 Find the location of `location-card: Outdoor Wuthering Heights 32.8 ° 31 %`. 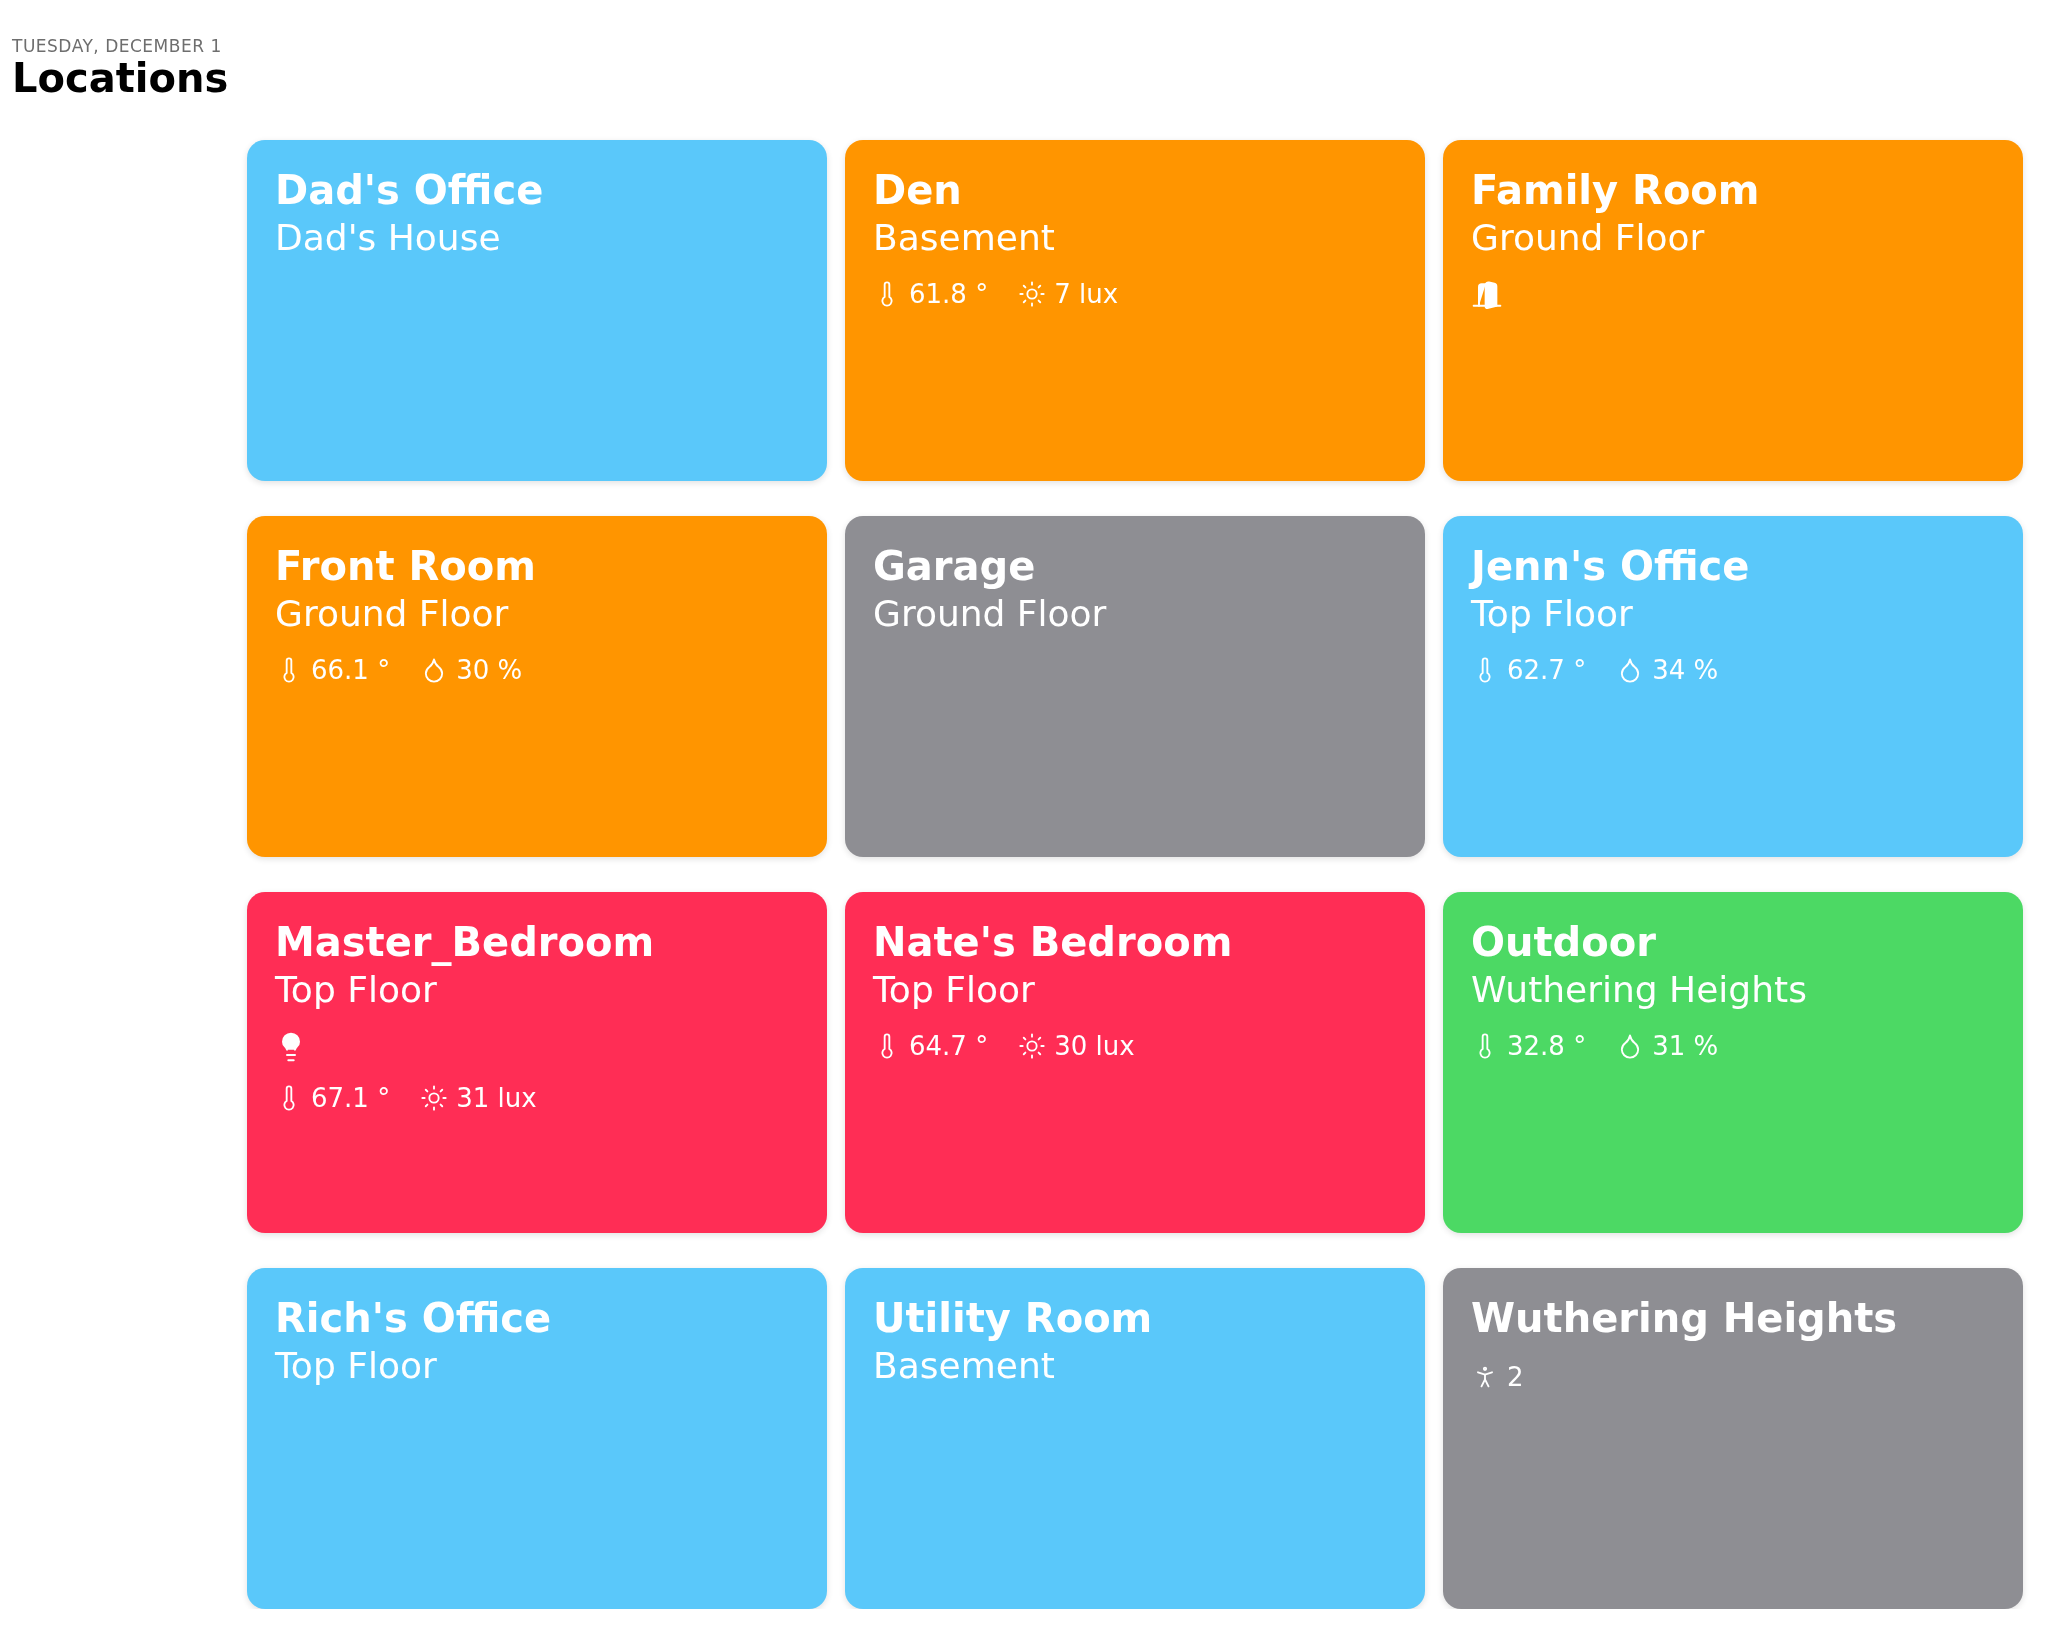

location-card: Outdoor Wuthering Heights 32.8 ° 31 % is located at coordinates (1733, 1062).